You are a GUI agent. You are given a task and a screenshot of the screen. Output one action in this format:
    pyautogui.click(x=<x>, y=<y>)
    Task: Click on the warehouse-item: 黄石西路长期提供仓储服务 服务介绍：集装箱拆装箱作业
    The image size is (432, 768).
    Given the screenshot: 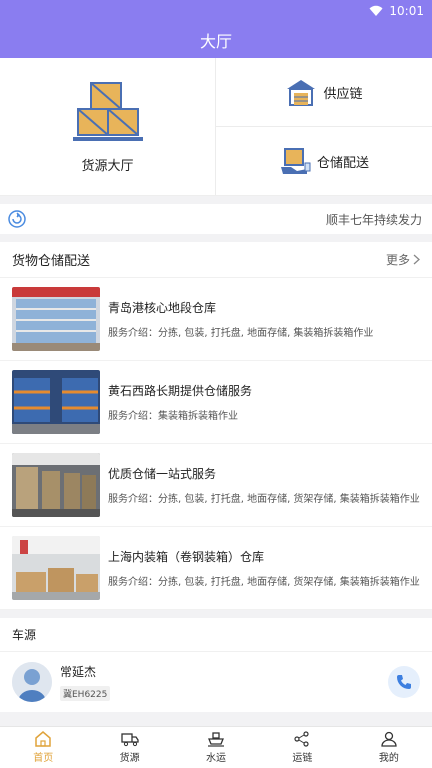 What is the action you would take?
    pyautogui.click(x=216, y=402)
    